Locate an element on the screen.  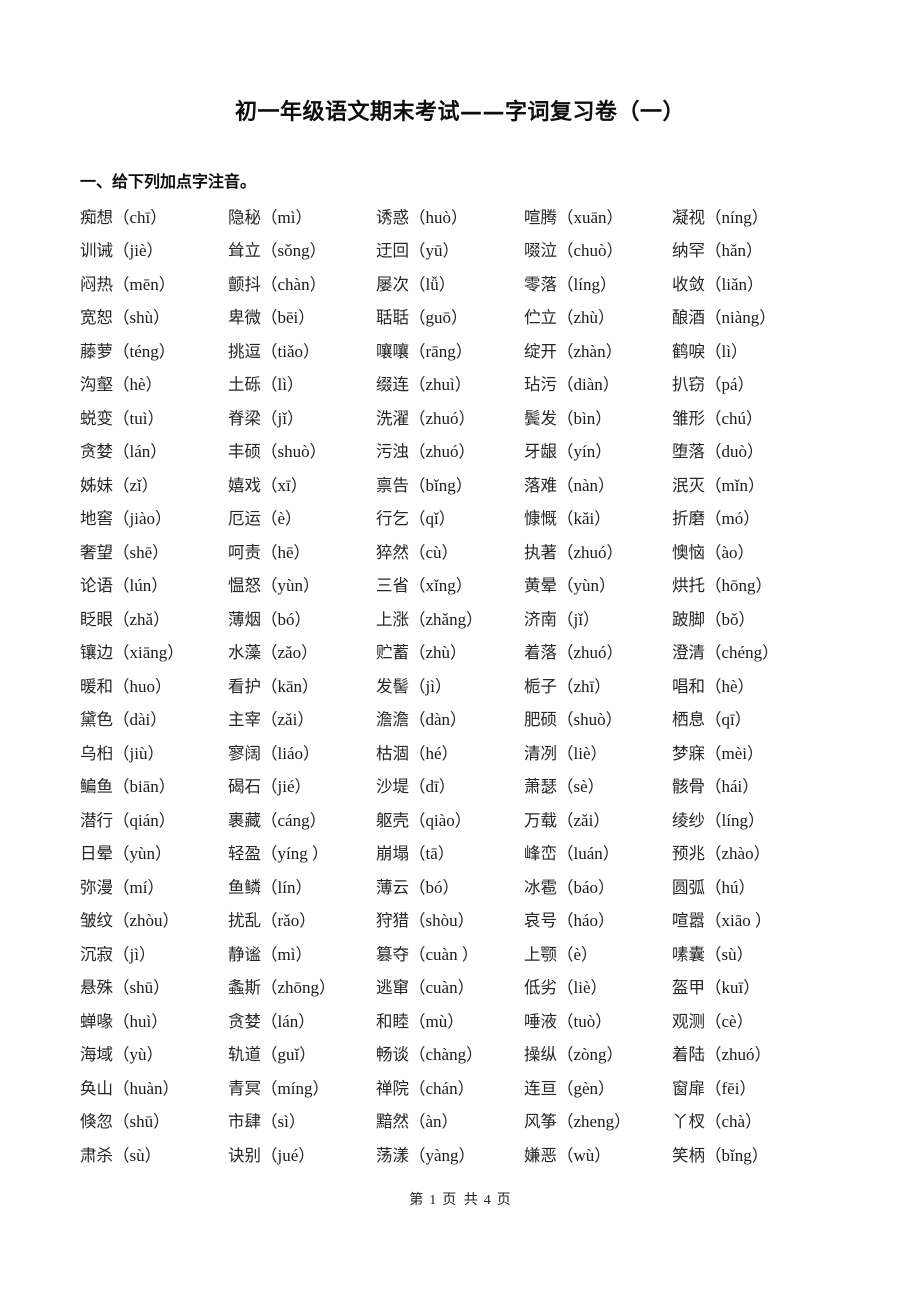
vocab-item: 迂回（yū） is located at coordinates (450, 251).